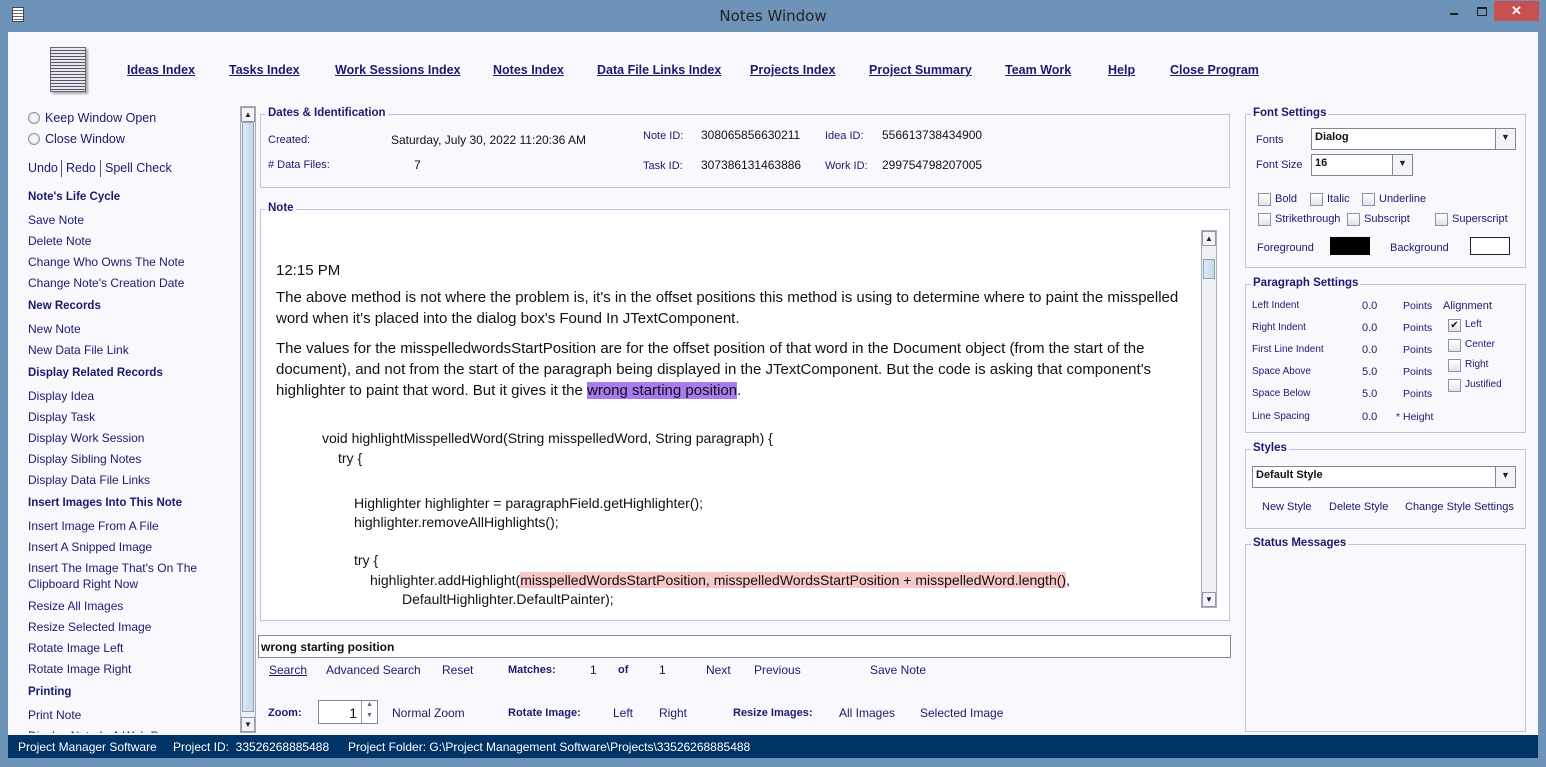 The height and width of the screenshot is (767, 1546). What do you see at coordinates (1287, 507) in the screenshot?
I see `new-style-button: New Style` at bounding box center [1287, 507].